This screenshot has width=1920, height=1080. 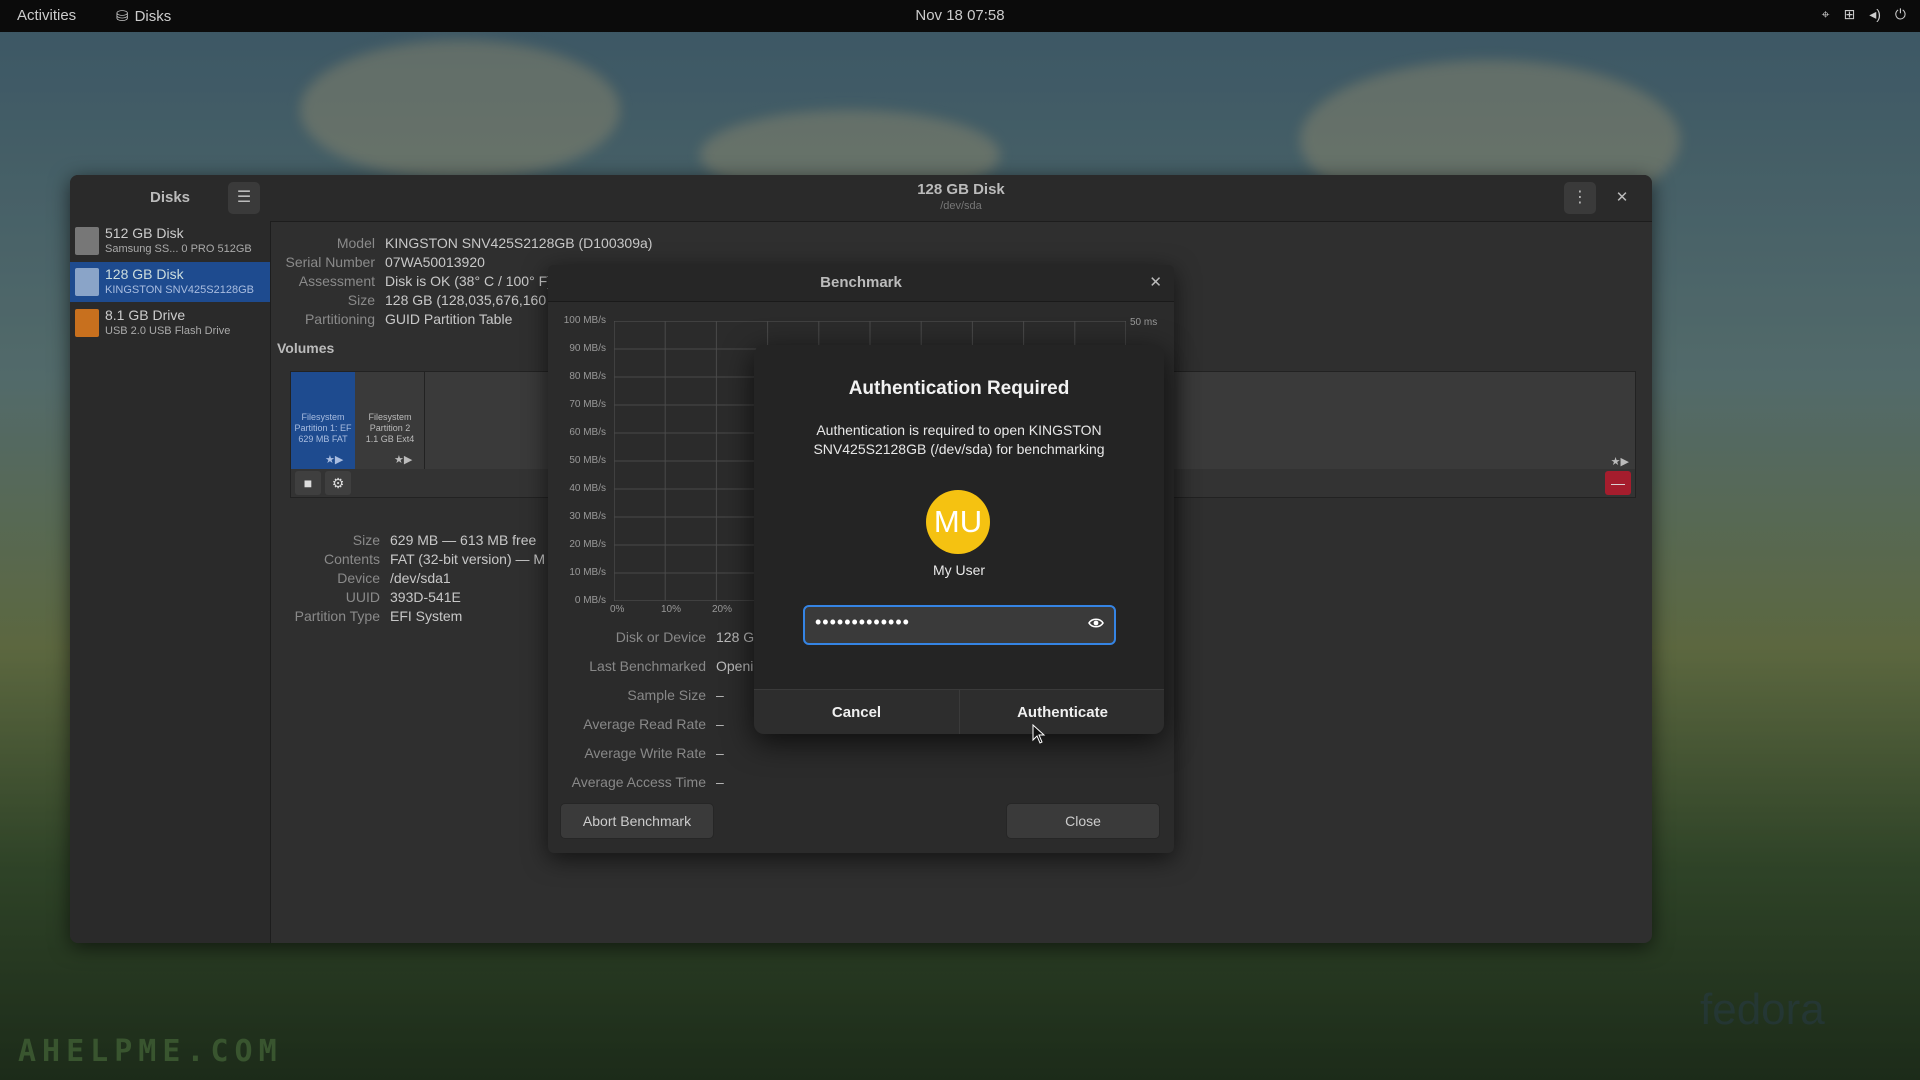 I want to click on info-label: Partition Type, so click(x=337, y=616).